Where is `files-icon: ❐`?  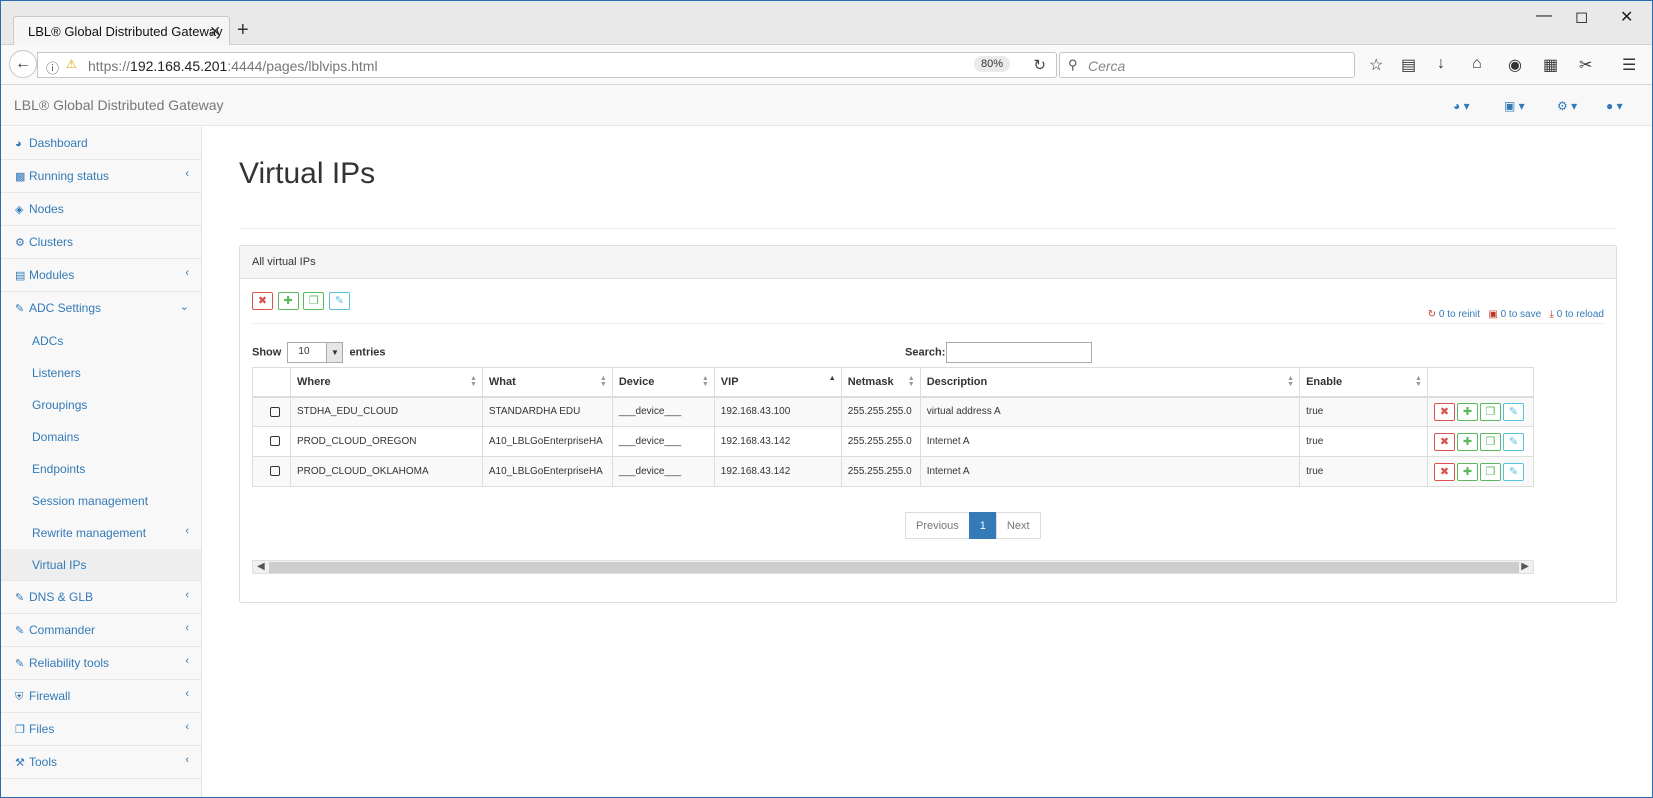
files-icon: ❐ is located at coordinates (20, 730).